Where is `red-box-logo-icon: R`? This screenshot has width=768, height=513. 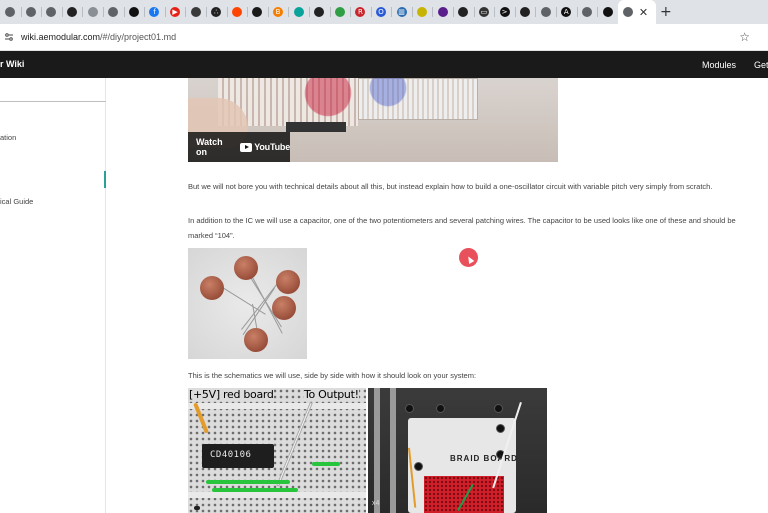 red-box-logo-icon: R is located at coordinates (360, 12).